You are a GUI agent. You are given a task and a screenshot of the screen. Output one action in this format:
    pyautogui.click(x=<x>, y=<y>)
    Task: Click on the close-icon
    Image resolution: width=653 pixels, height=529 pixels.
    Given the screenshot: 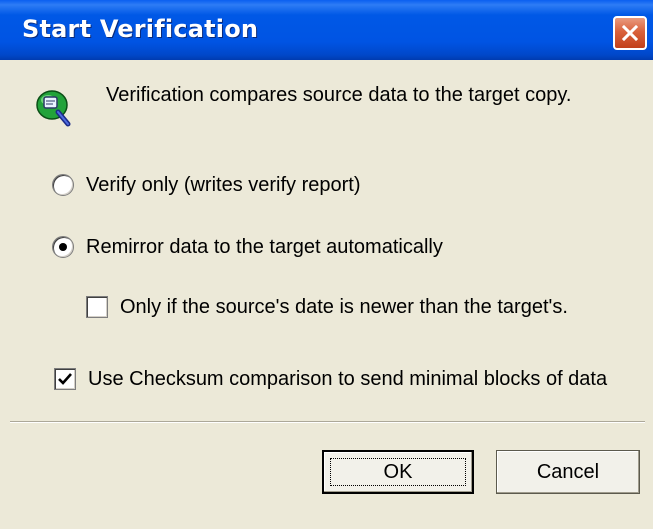 What is the action you would take?
    pyautogui.click(x=630, y=33)
    